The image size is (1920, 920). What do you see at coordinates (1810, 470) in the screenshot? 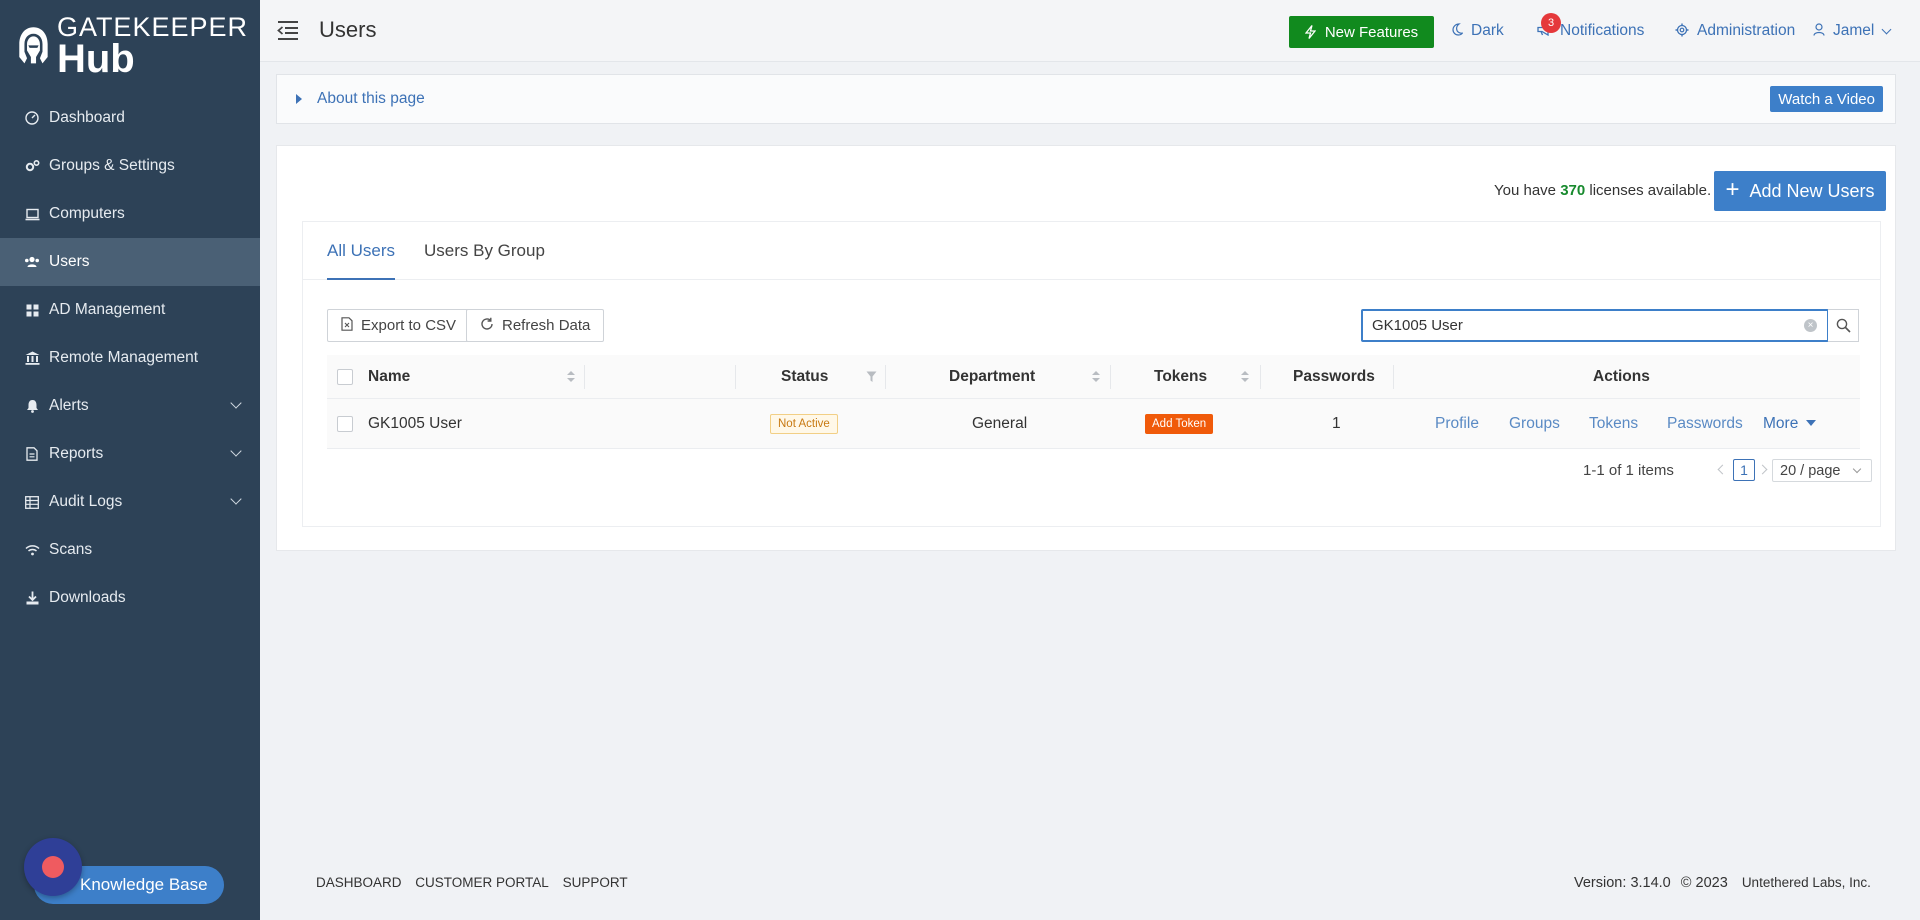
I see `page-size-value: 20 / page` at bounding box center [1810, 470].